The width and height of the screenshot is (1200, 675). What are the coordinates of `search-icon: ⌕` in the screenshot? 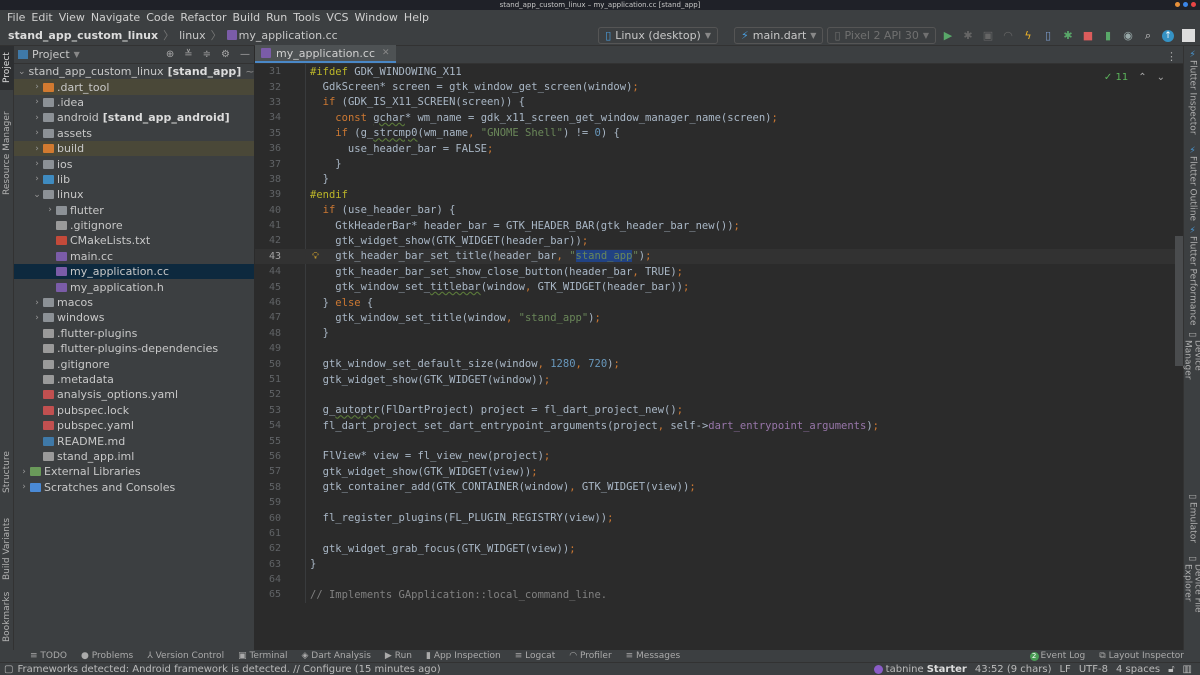 It's located at (1148, 36).